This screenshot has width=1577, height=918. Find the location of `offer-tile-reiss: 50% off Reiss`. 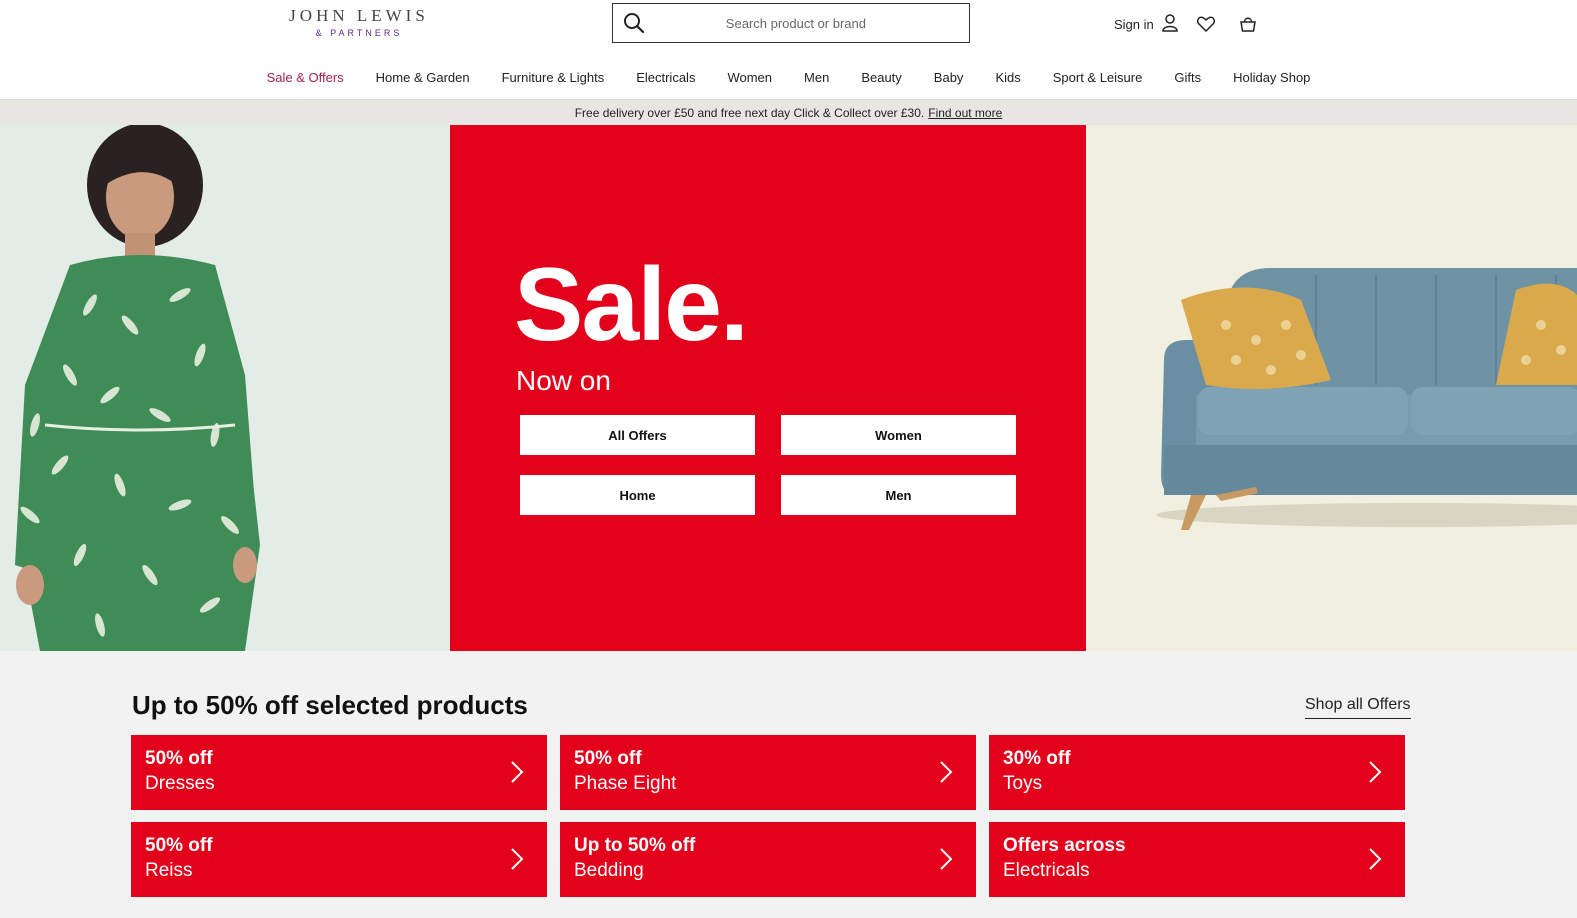

offer-tile-reiss: 50% off Reiss is located at coordinates (339, 859).